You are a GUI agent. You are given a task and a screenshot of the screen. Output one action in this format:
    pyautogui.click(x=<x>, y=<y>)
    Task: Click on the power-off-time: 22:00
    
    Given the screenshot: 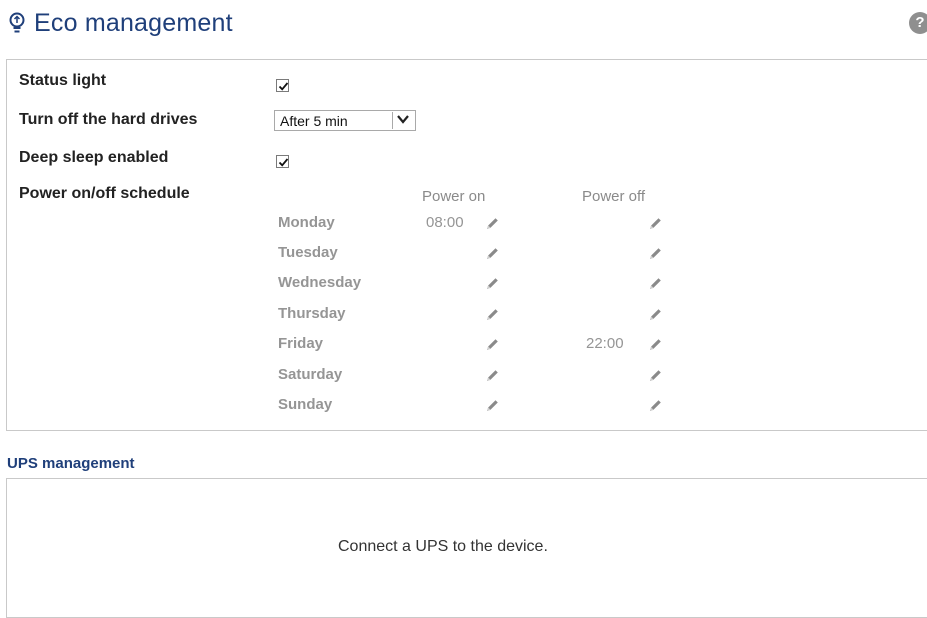 What is the action you would take?
    pyautogui.click(x=605, y=343)
    